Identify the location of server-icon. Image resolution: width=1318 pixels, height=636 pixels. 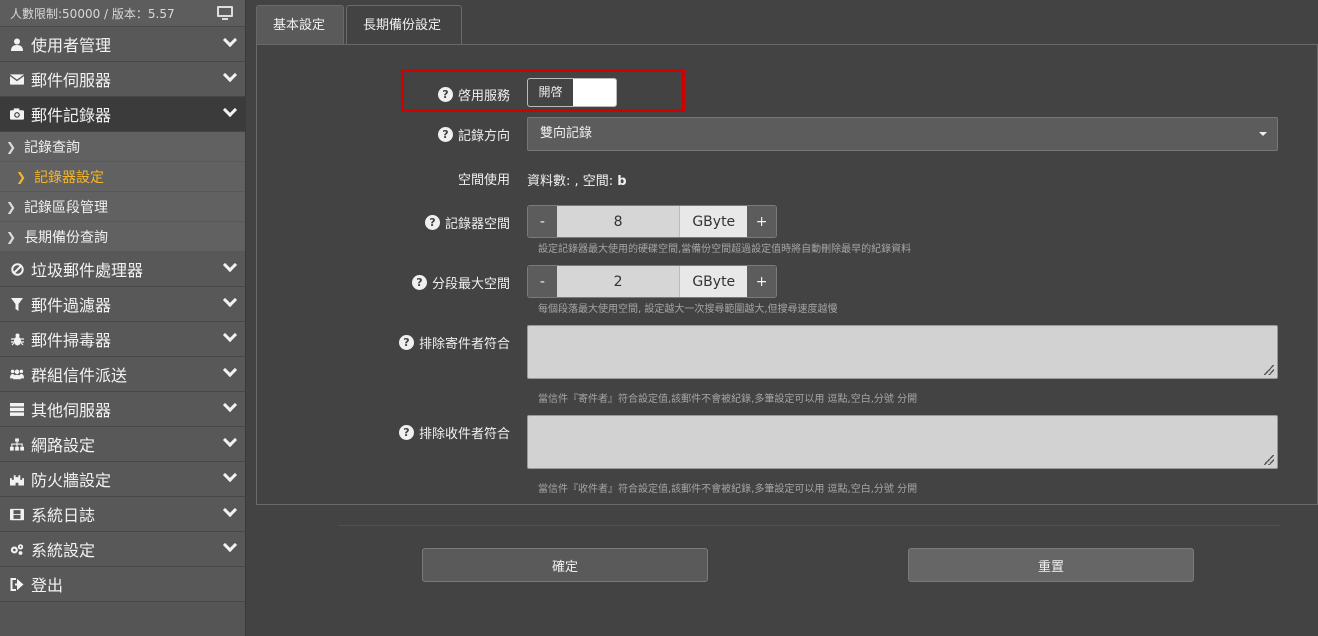
(17, 409).